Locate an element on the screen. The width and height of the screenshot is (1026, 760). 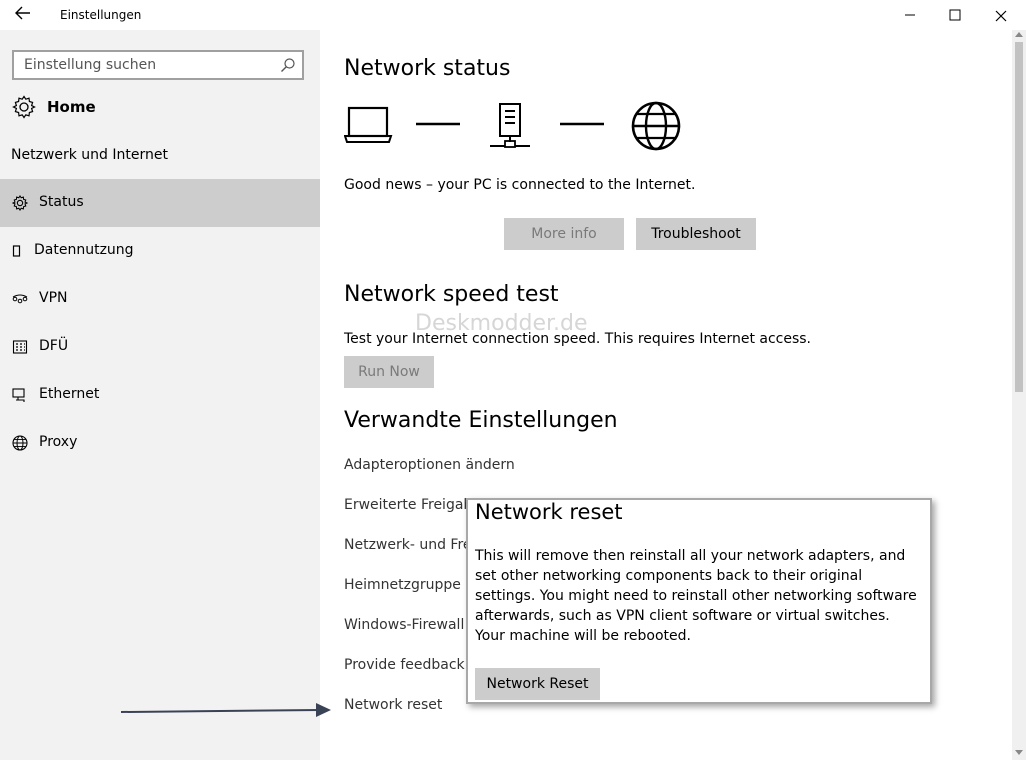
run-now-button: Run Now is located at coordinates (389, 372).